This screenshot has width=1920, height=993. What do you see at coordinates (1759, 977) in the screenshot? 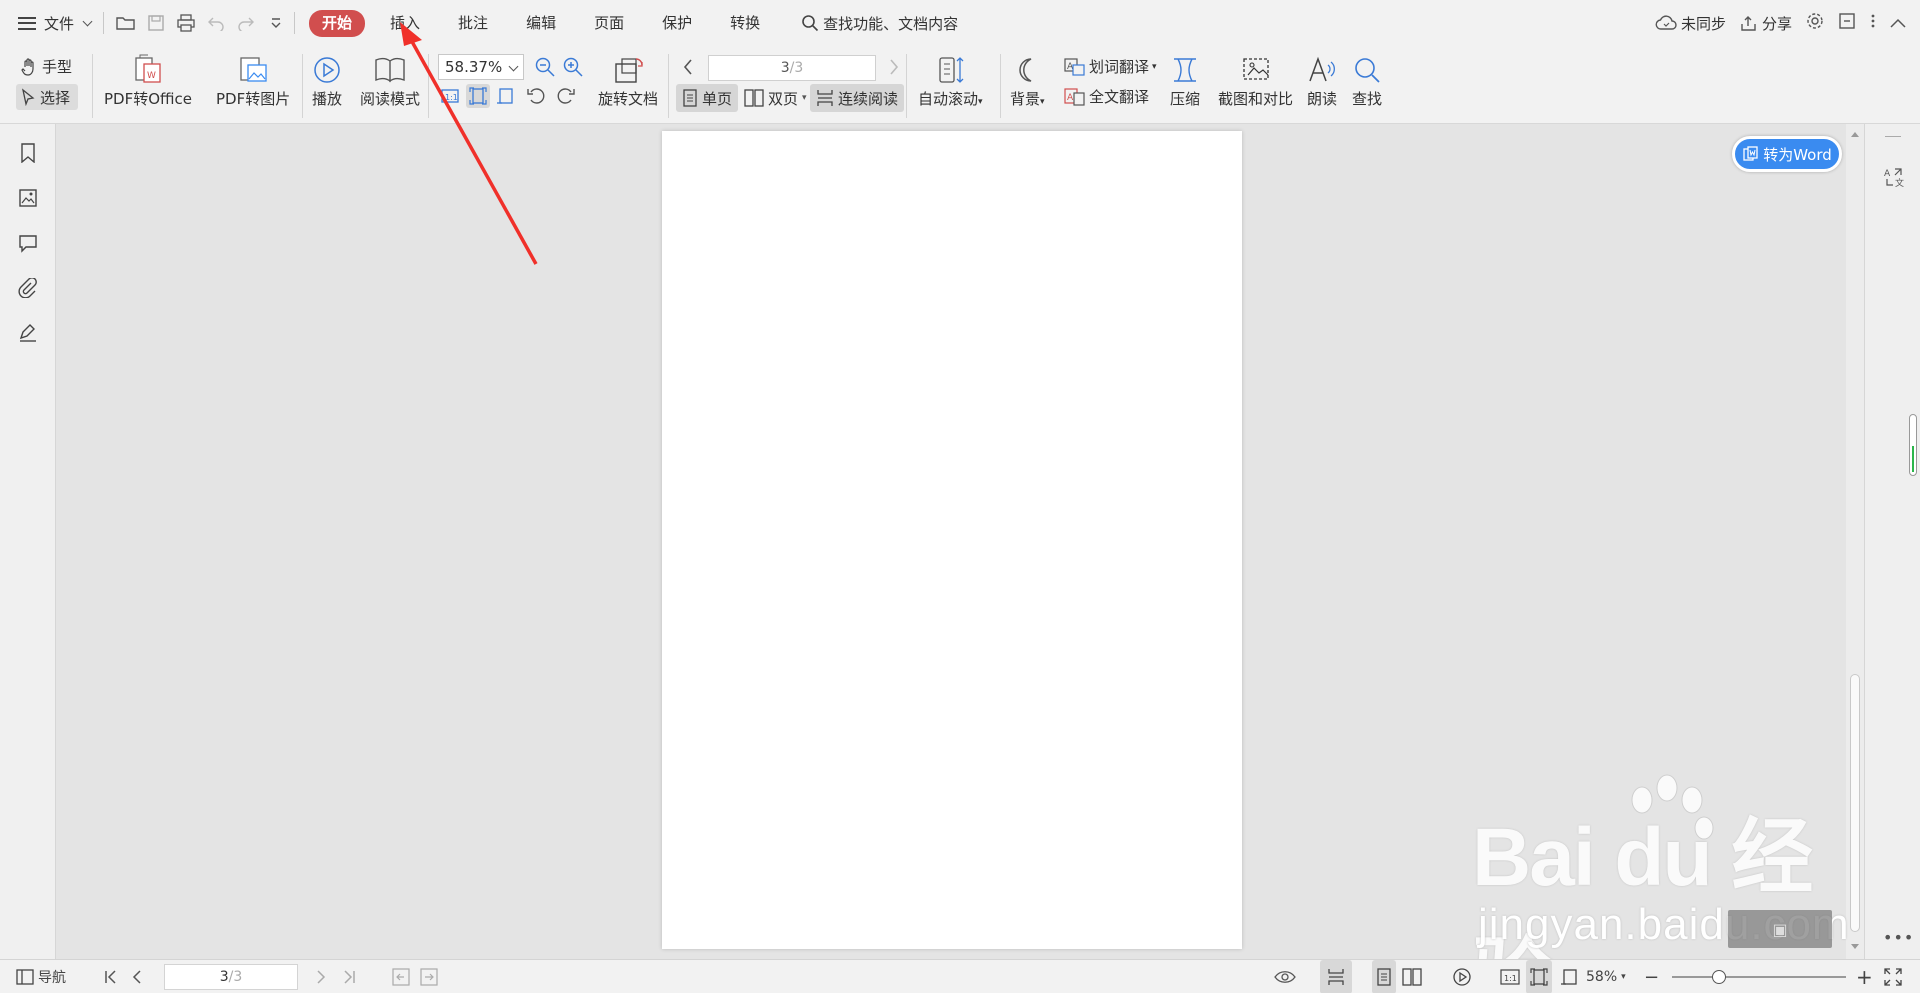
I see `zoom-slider` at bounding box center [1759, 977].